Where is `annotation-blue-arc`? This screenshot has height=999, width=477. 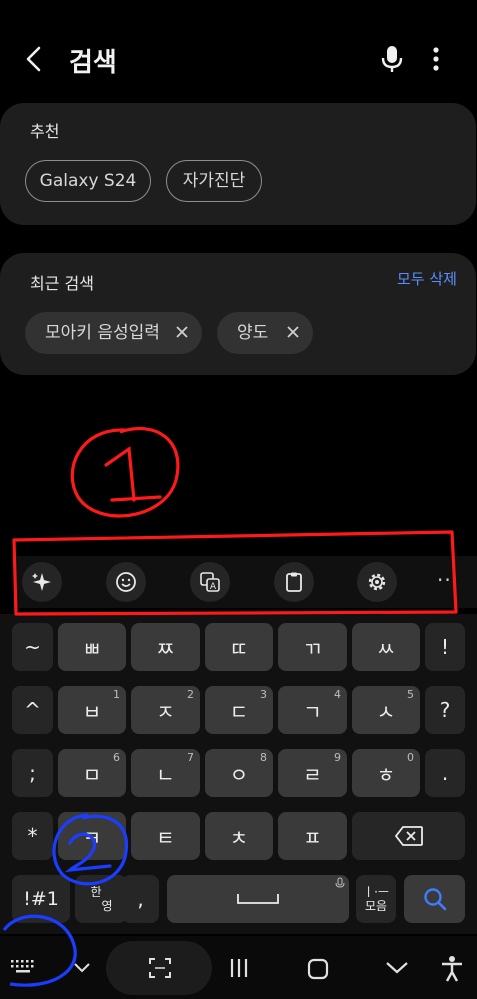
annotation-blue-arc is located at coordinates (39, 950).